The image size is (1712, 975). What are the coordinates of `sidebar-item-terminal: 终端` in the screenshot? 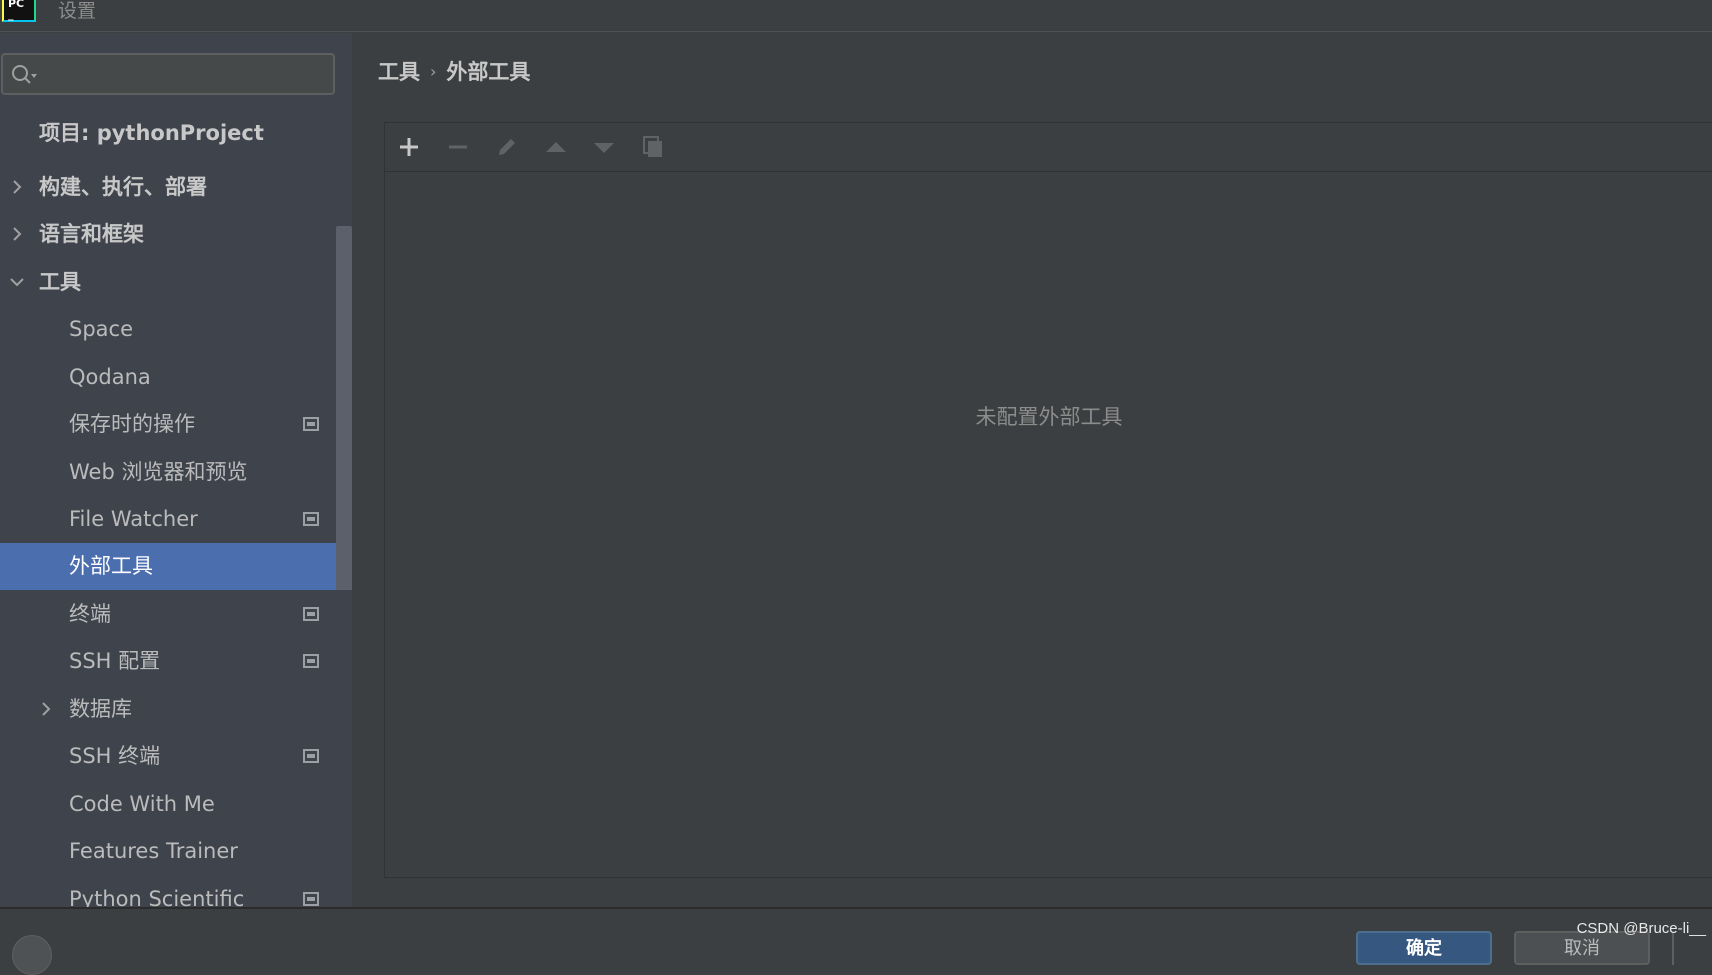 It's located at (168, 614).